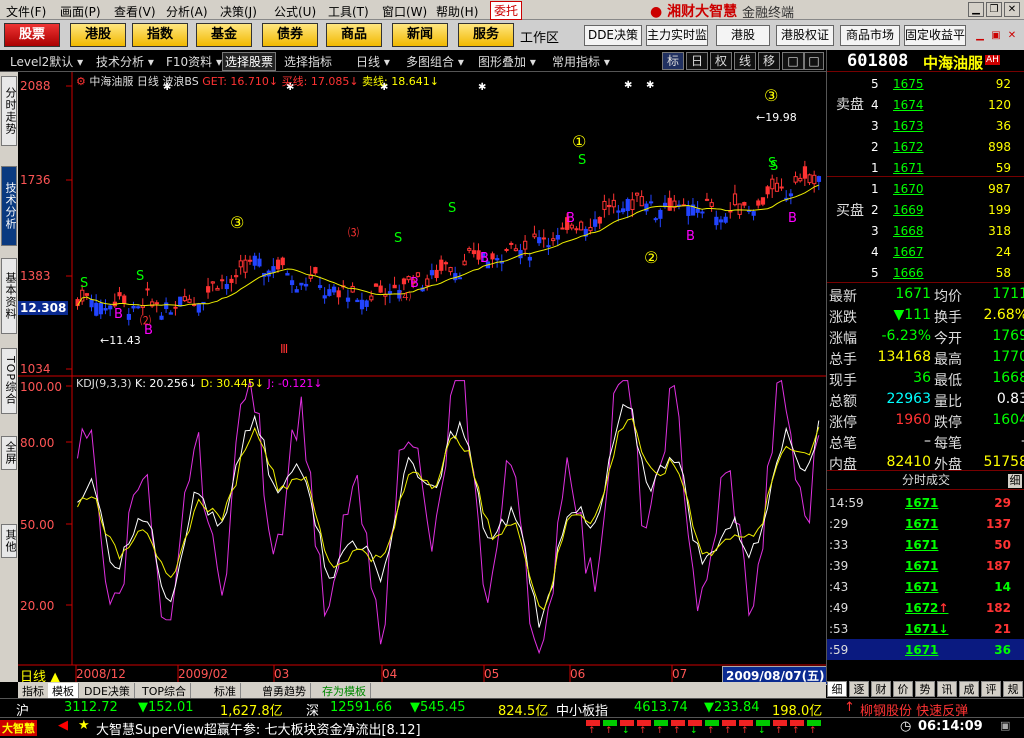  What do you see at coordinates (238, 11) in the screenshot?
I see `menu-decision: 决策(J)` at bounding box center [238, 11].